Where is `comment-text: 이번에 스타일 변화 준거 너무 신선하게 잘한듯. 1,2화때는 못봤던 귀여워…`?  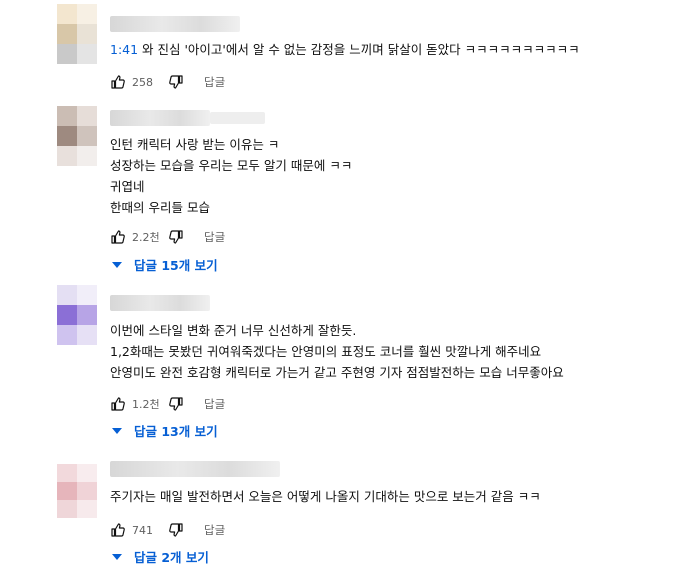
comment-text: 이번에 스타일 변화 준거 너무 신선하게 잘한듯. 1,2화때는 못봤던 귀여워… is located at coordinates (337, 351).